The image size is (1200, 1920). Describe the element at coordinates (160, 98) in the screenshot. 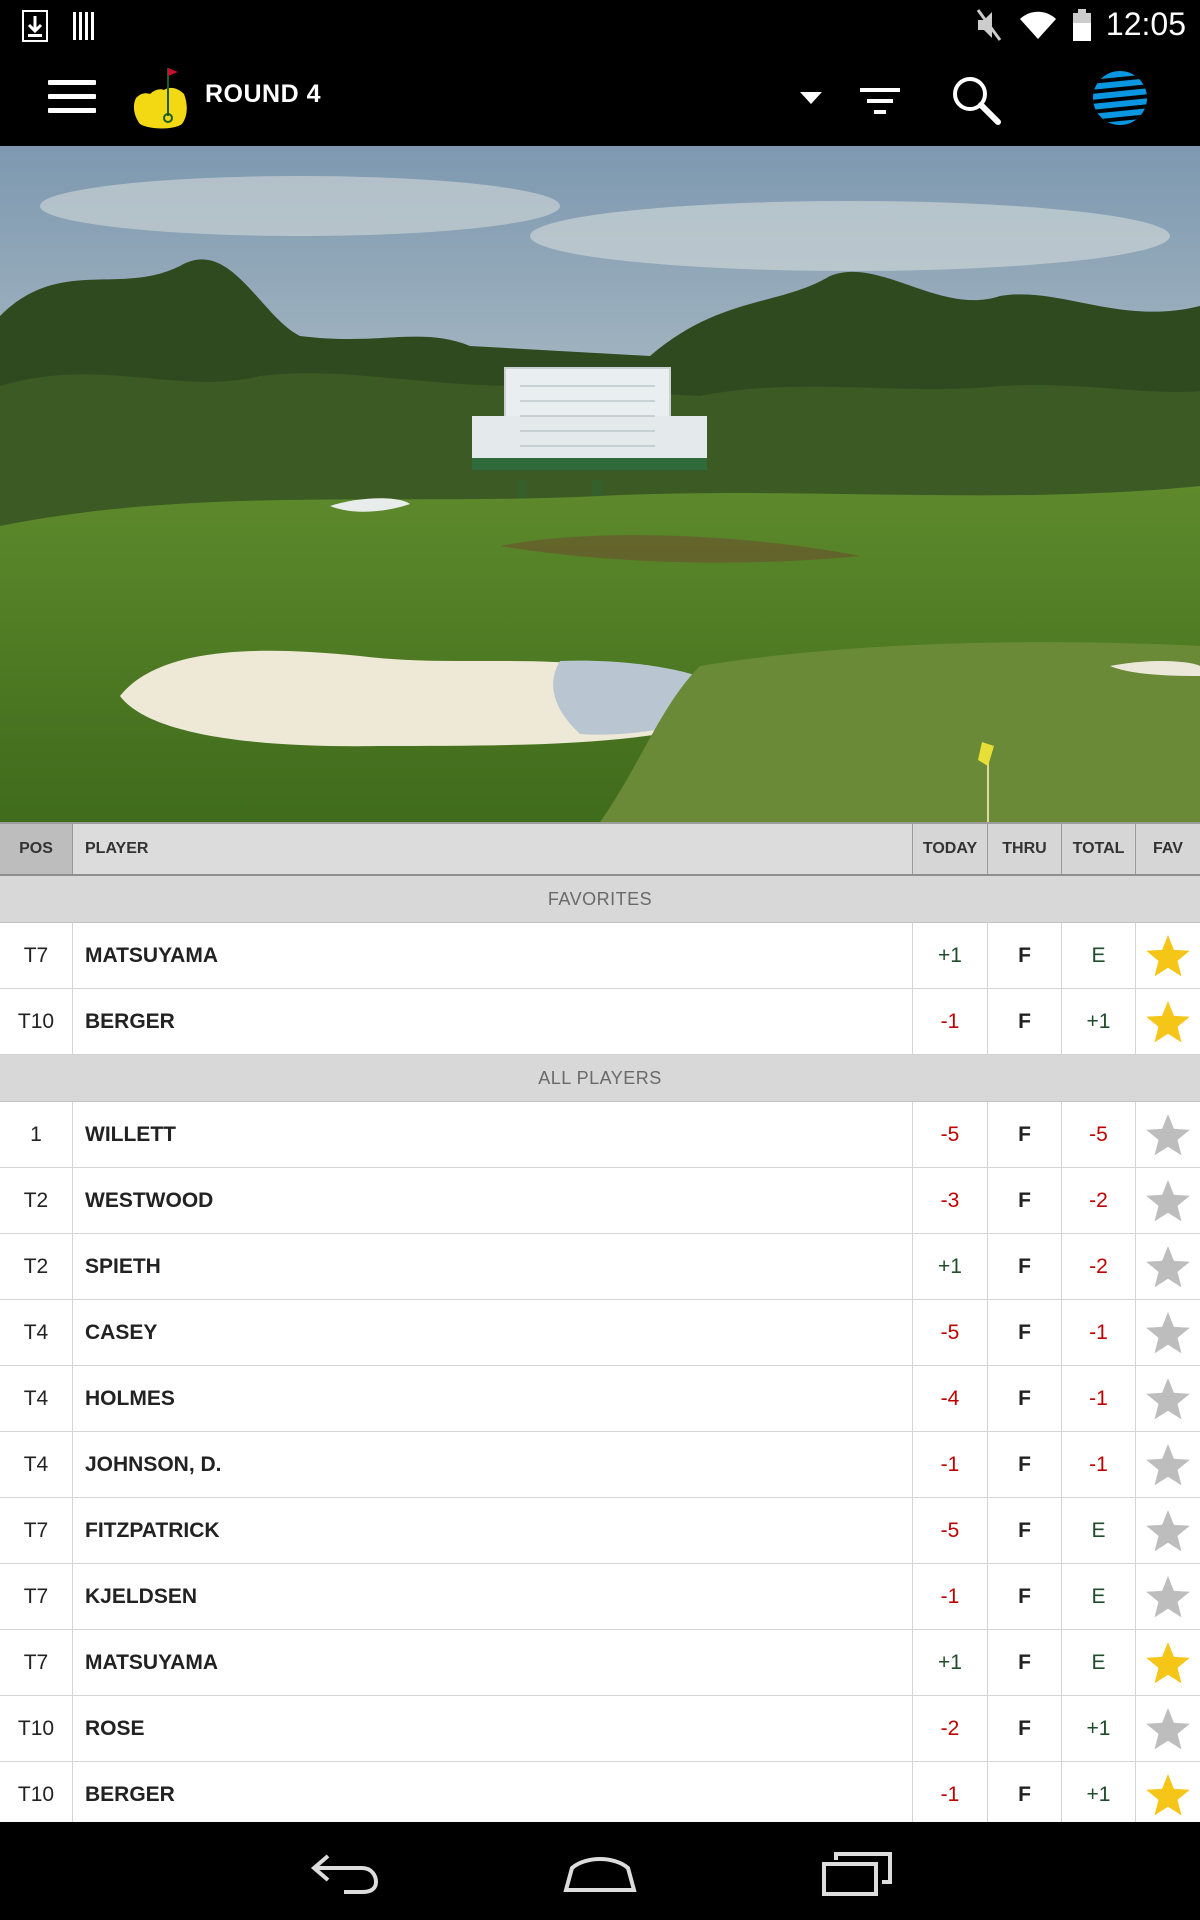

I see `masters-logo` at that location.